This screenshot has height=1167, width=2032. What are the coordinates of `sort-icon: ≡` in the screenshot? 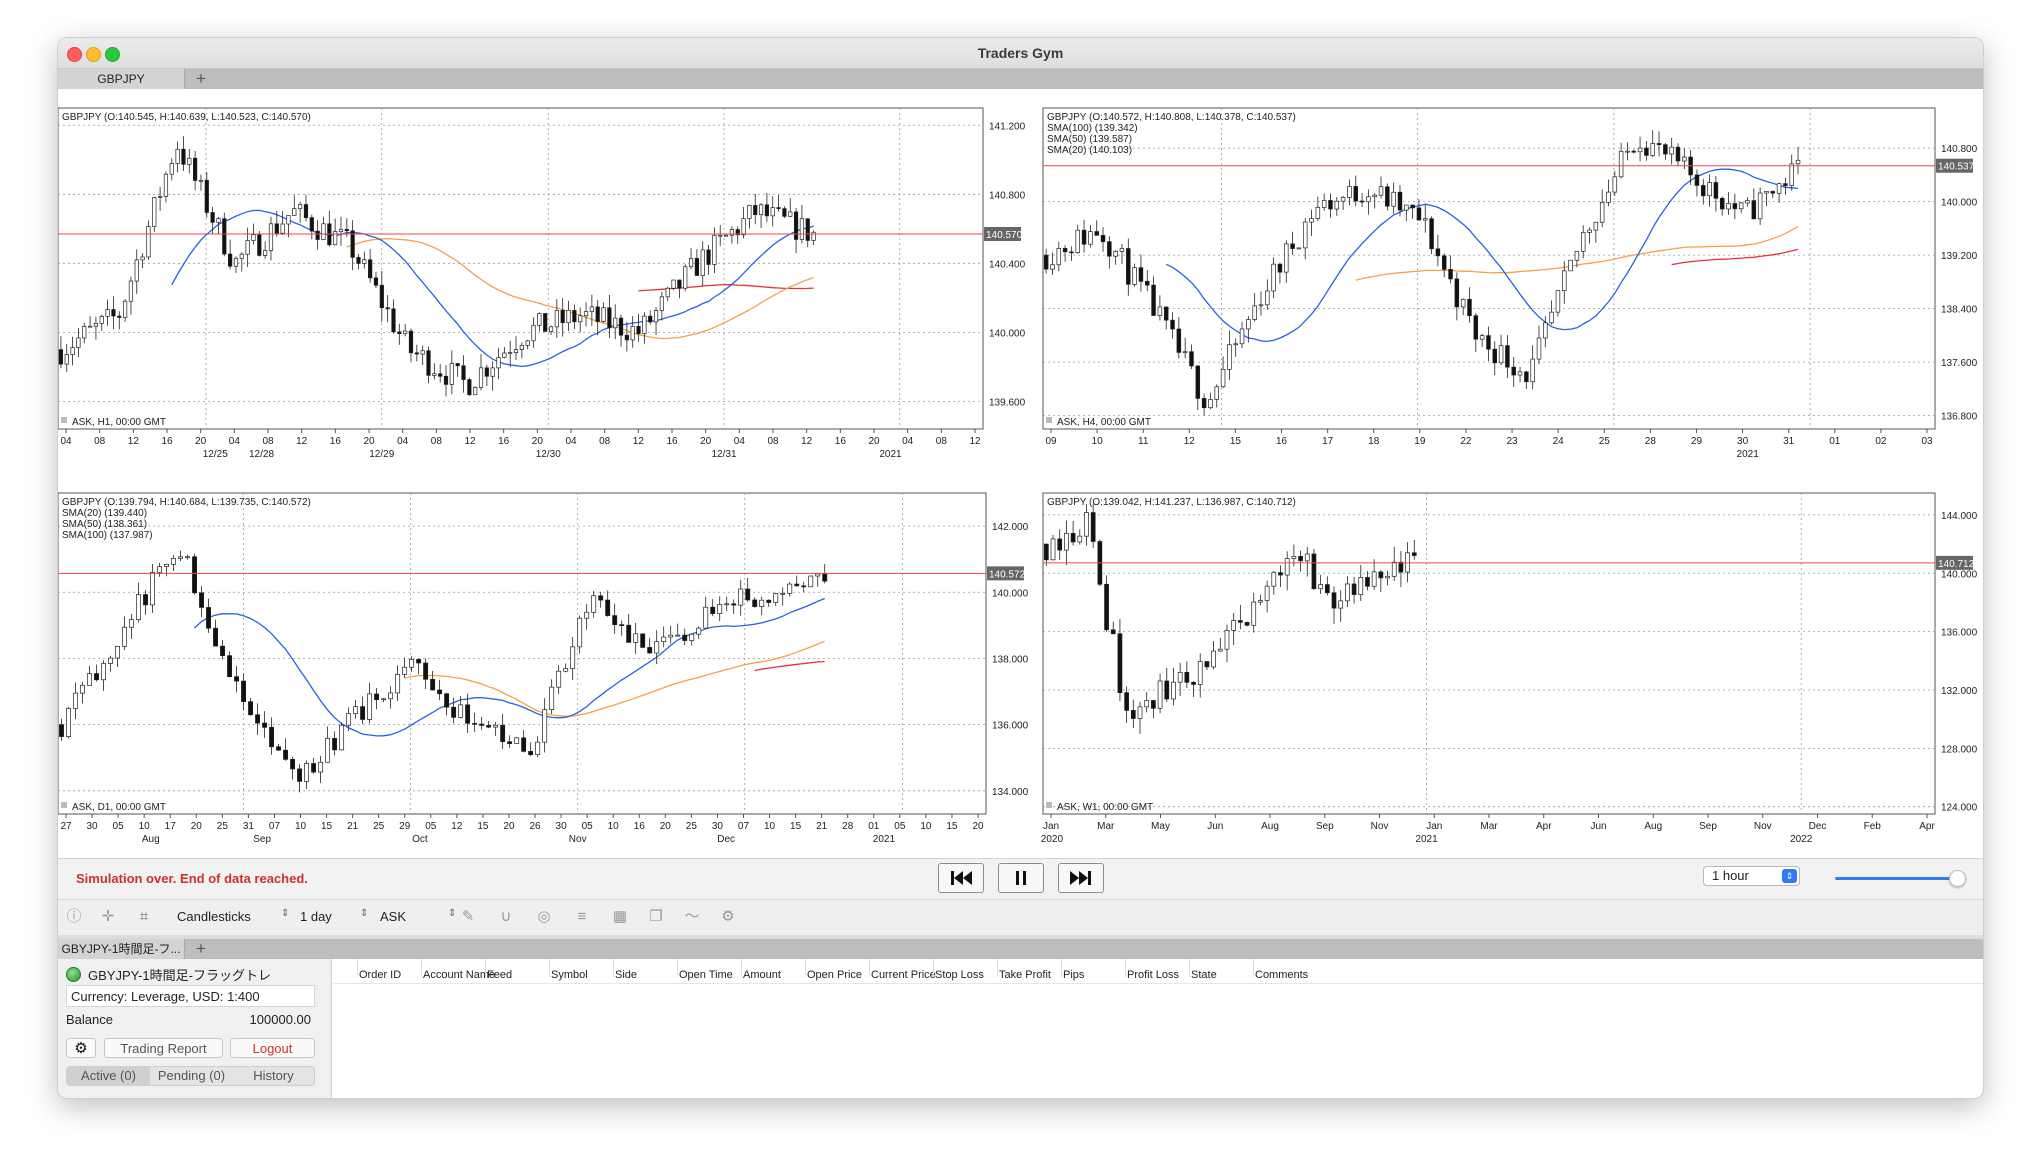 It's located at (582, 917).